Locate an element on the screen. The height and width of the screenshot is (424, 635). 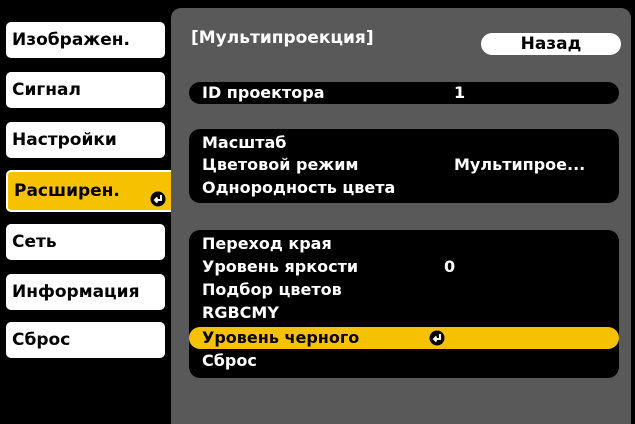
tab-reset: Сброс is located at coordinates (85, 340).